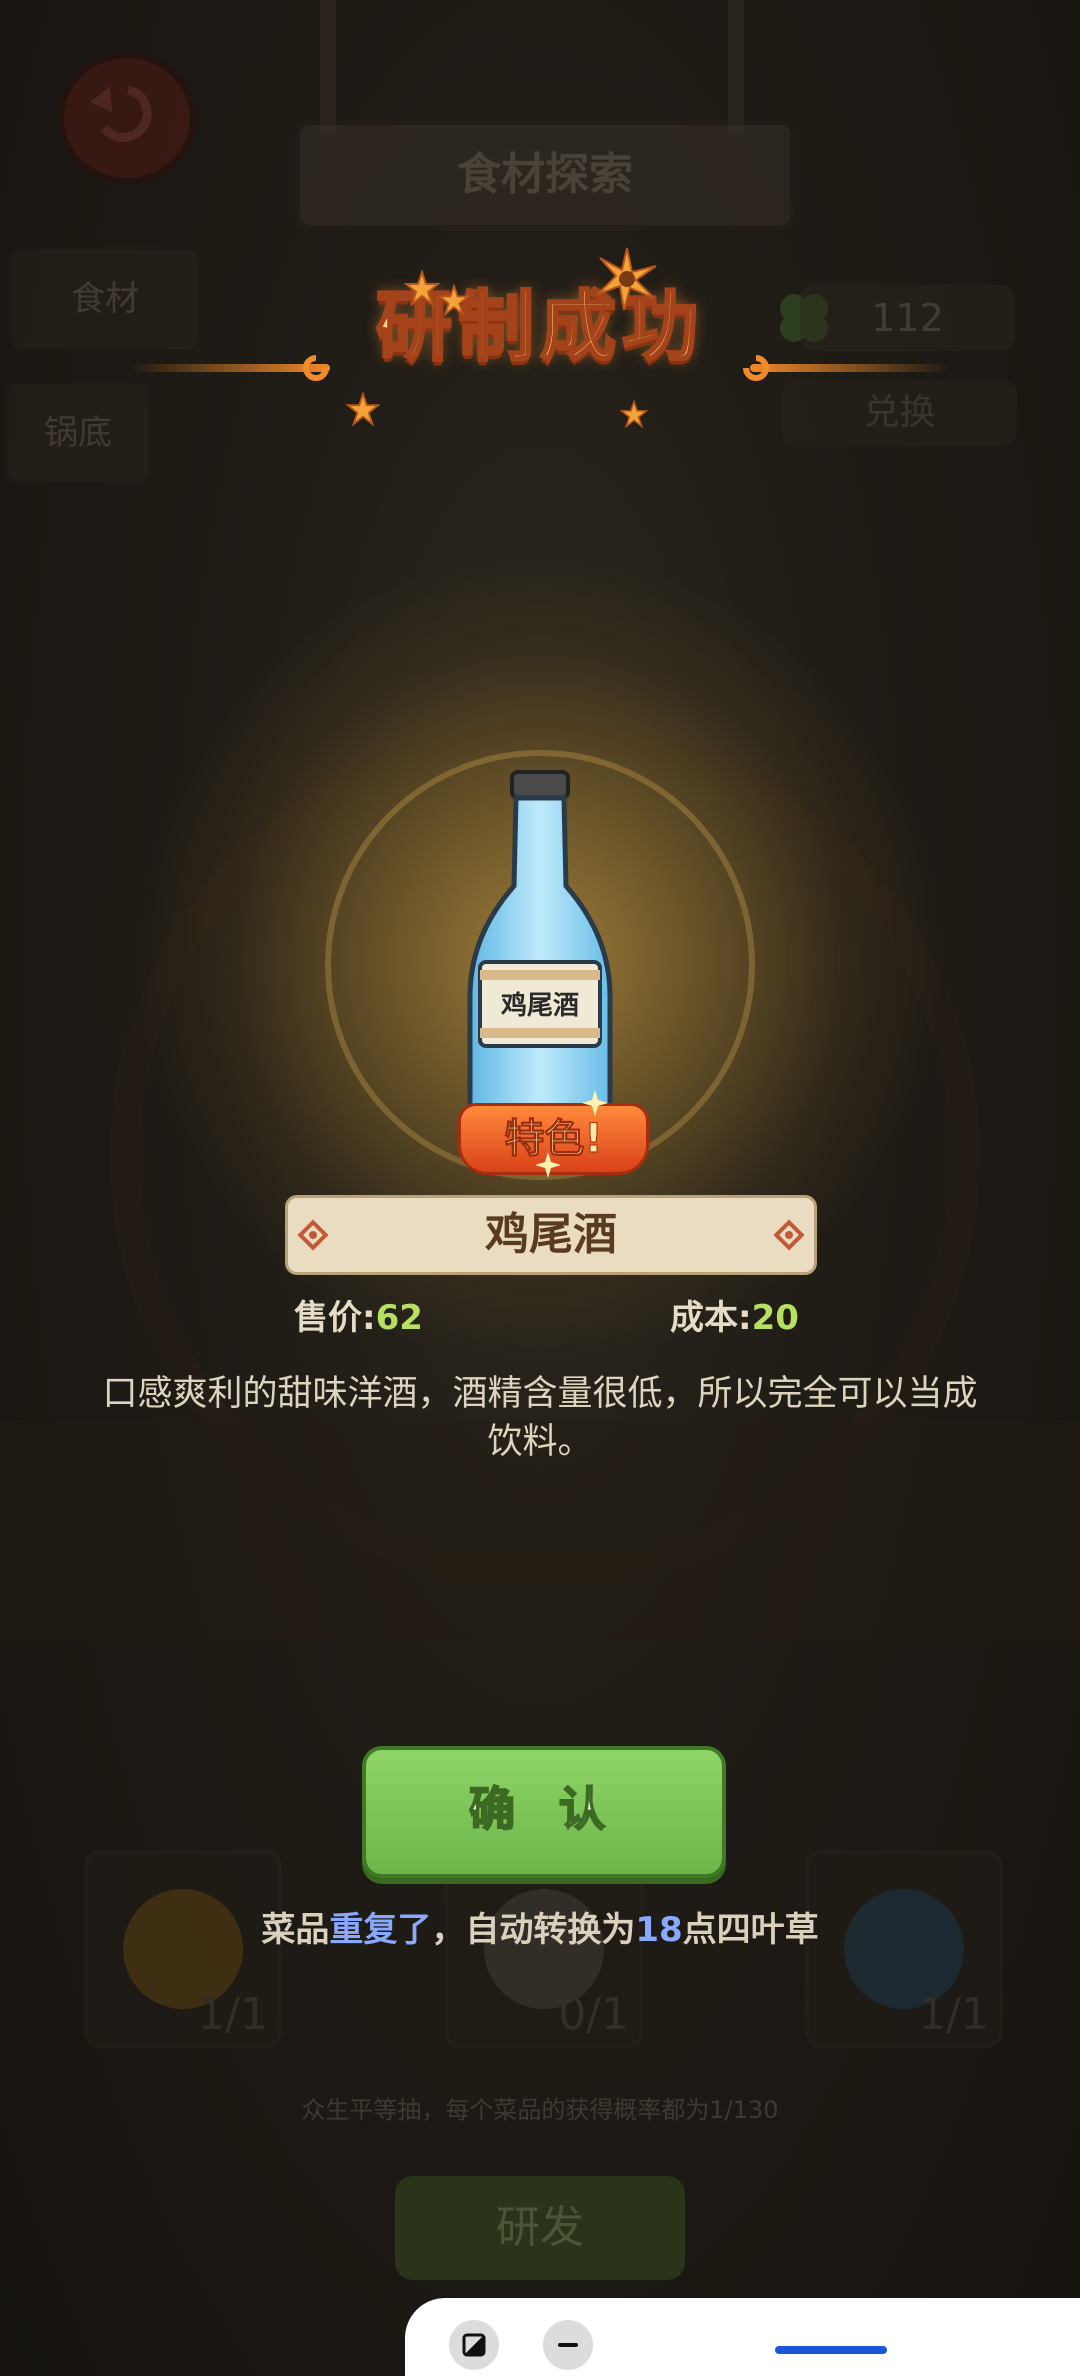  I want to click on sign-rope-left, so click(328, 67).